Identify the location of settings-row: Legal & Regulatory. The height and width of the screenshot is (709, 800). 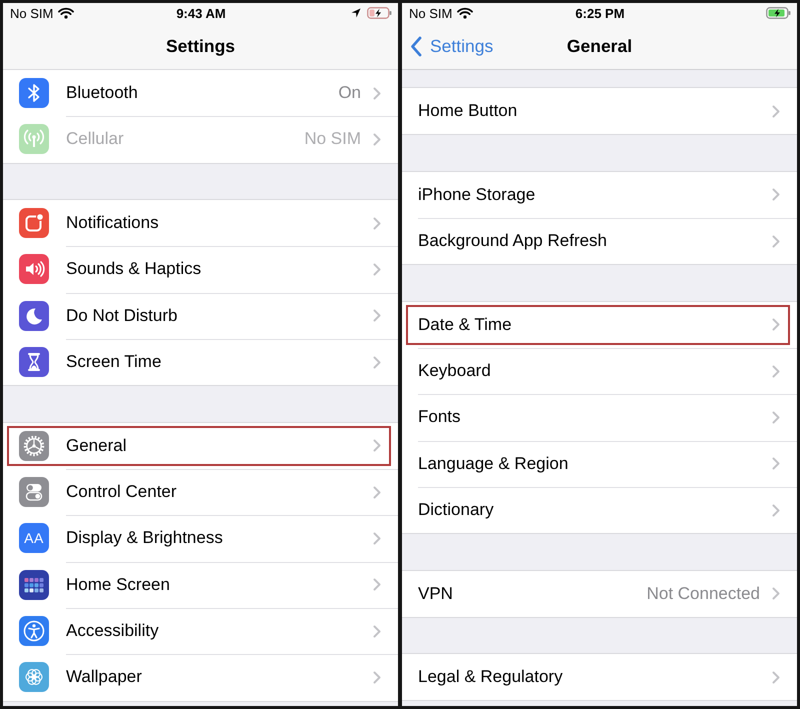
(599, 677).